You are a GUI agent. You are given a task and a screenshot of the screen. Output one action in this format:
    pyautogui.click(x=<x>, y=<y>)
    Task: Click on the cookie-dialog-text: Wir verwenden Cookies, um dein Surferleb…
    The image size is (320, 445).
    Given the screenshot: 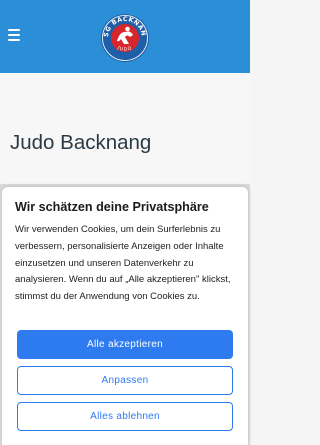 What is the action you would take?
    pyautogui.click(x=123, y=263)
    